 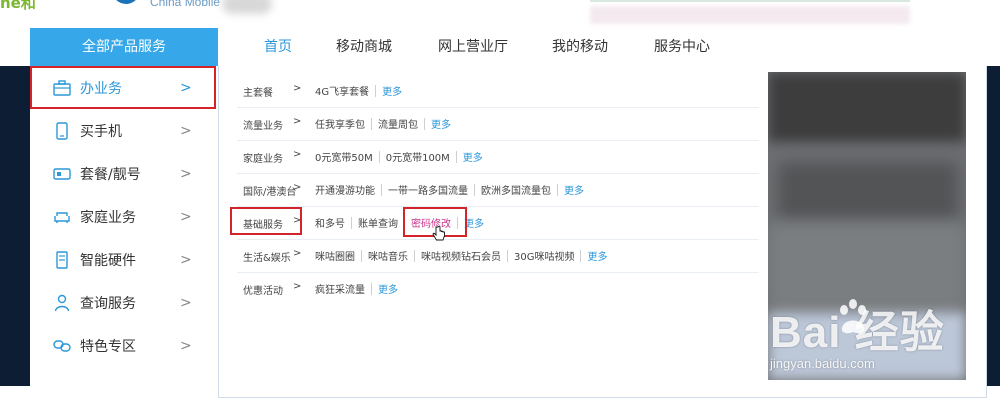 What do you see at coordinates (263, 159) in the screenshot?
I see `menu-row-label: 家庭业务` at bounding box center [263, 159].